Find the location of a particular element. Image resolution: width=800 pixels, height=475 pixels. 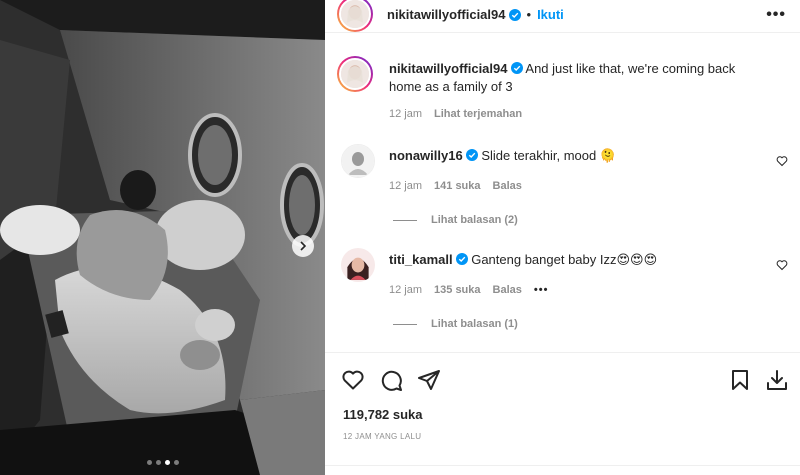

view-replies-button: Lihat balasan (1) is located at coordinates (455, 324).